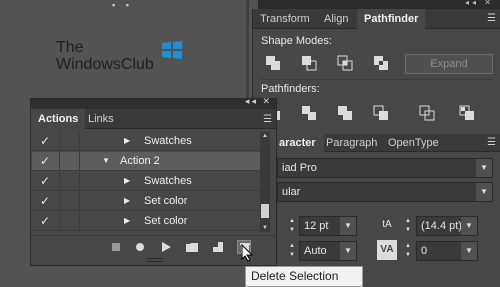 The height and width of the screenshot is (287, 500). I want to click on minus-back-icon, so click(467, 113).